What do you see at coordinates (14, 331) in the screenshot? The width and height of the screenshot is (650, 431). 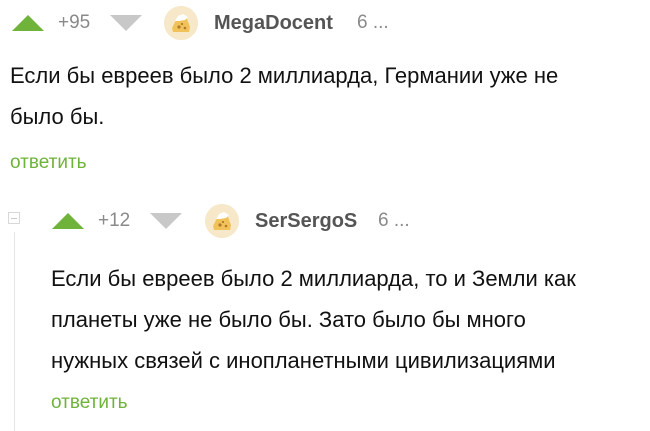 I see `thread-line` at bounding box center [14, 331].